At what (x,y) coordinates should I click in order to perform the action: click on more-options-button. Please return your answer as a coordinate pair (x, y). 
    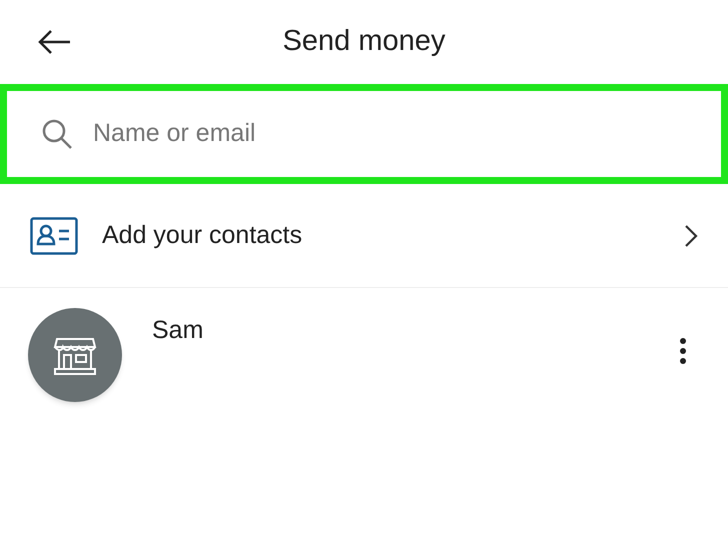
    Looking at the image, I should click on (683, 351).